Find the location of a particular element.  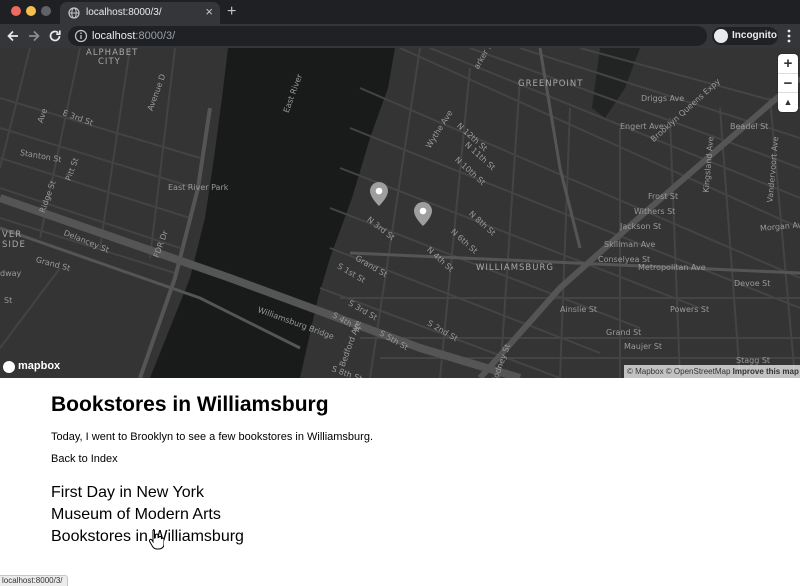

improve-map-link: Improve this map is located at coordinates (766, 371).